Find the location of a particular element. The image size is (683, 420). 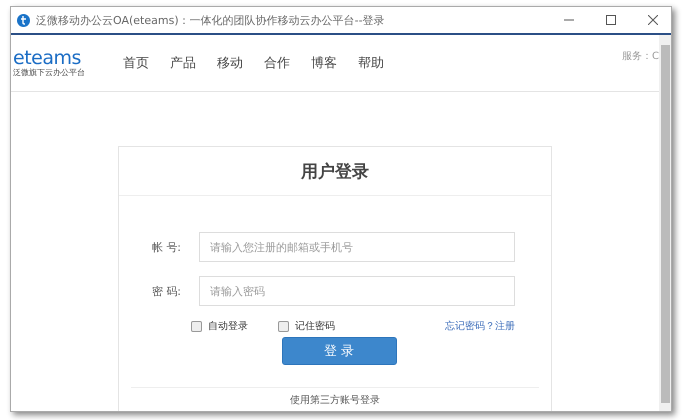

forgot-register-link: 忘记密码？注册 is located at coordinates (480, 326).